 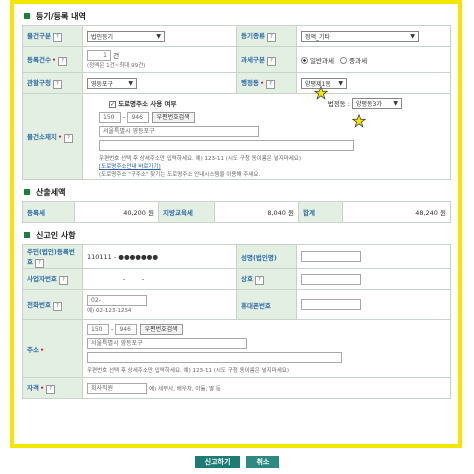 What do you see at coordinates (426, 213) in the screenshot?
I see `total-value: 48,240` at bounding box center [426, 213].